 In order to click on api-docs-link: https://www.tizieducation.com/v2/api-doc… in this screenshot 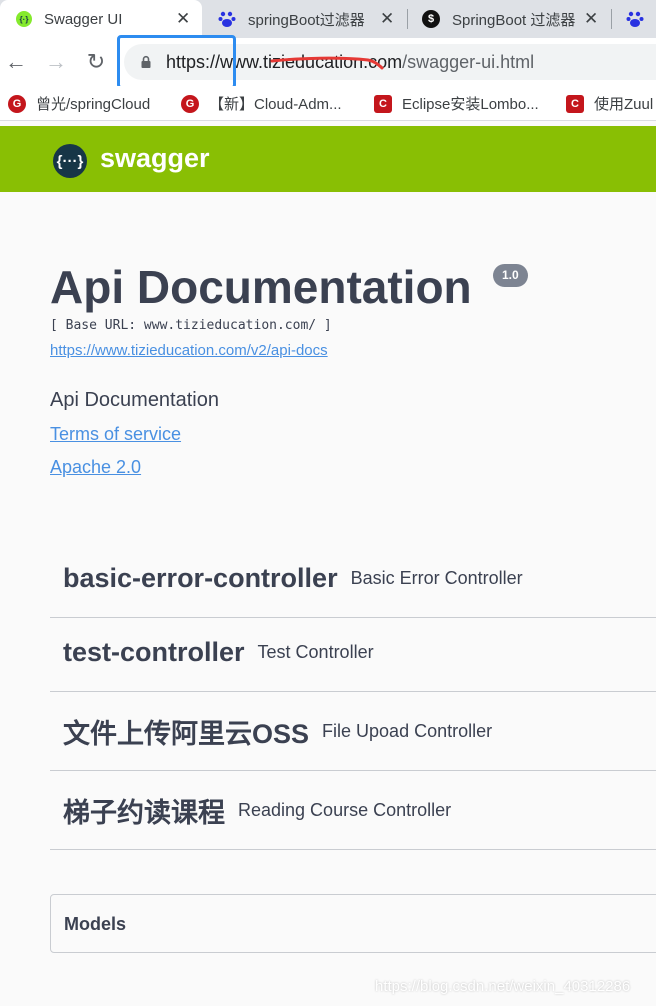, I will do `click(189, 350)`.